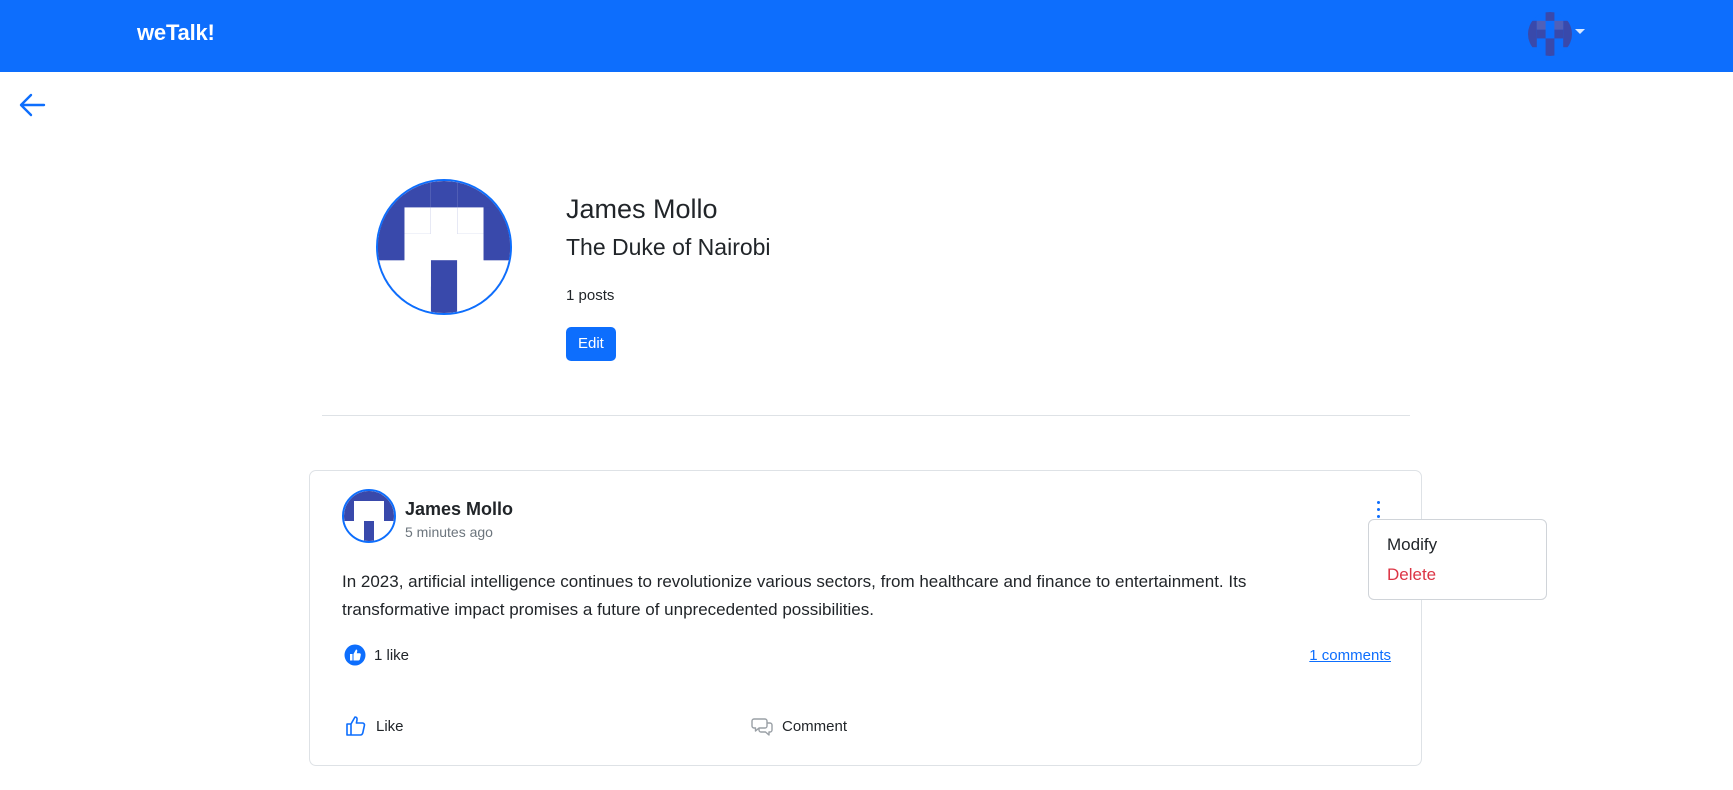 This screenshot has width=1733, height=790. What do you see at coordinates (176, 33) in the screenshot?
I see `brand-logo: weTalk!` at bounding box center [176, 33].